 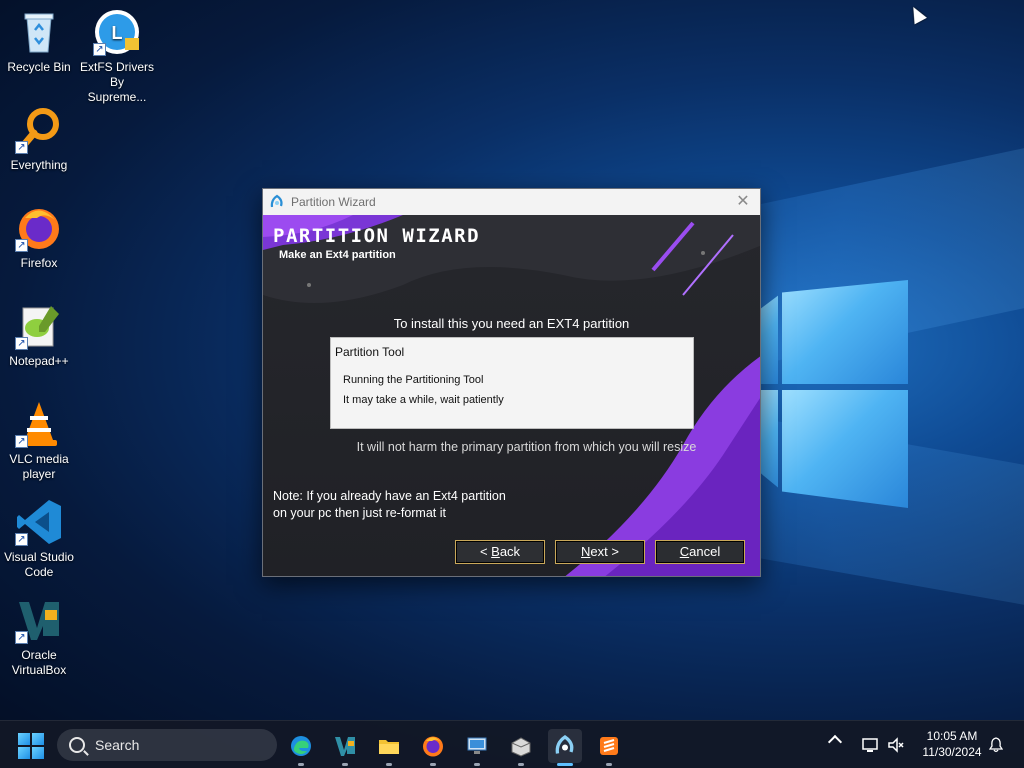 What do you see at coordinates (600, 552) in the screenshot?
I see `next-button: Next >` at bounding box center [600, 552].